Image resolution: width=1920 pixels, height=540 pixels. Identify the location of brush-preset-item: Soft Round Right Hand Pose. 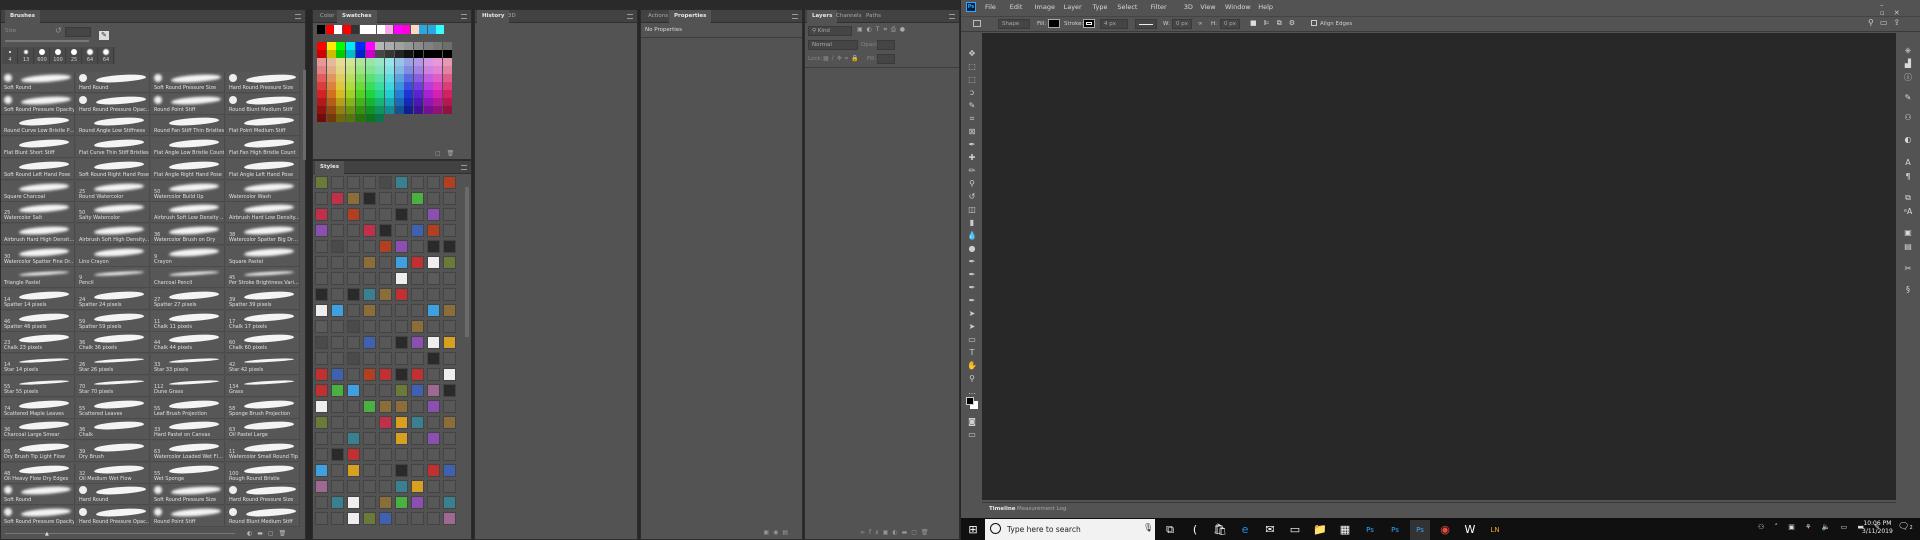
(113, 169).